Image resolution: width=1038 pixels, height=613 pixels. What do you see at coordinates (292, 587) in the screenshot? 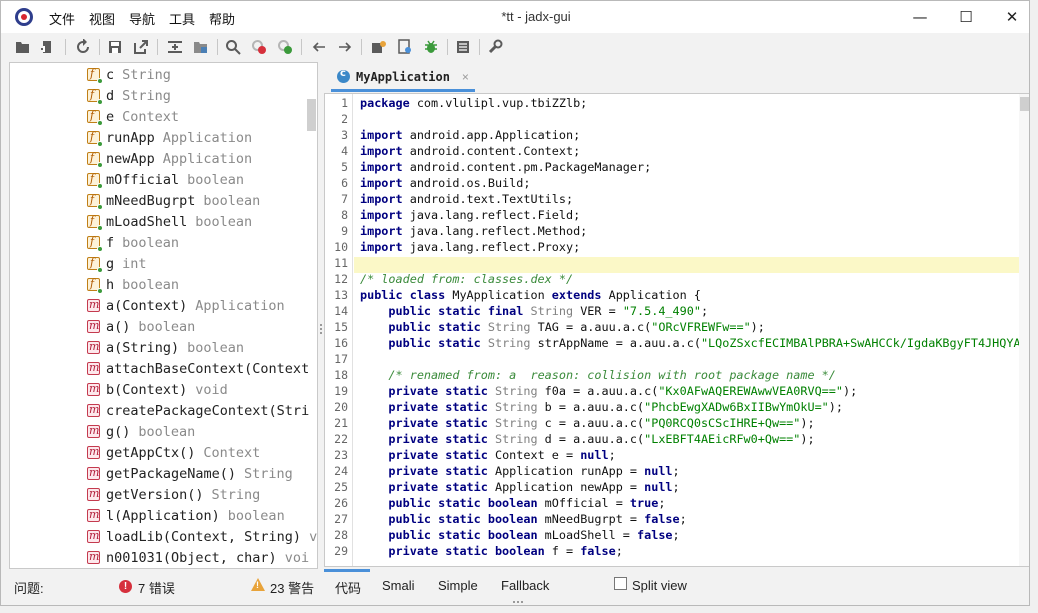
I see `warnings-count: 23 警告` at bounding box center [292, 587].